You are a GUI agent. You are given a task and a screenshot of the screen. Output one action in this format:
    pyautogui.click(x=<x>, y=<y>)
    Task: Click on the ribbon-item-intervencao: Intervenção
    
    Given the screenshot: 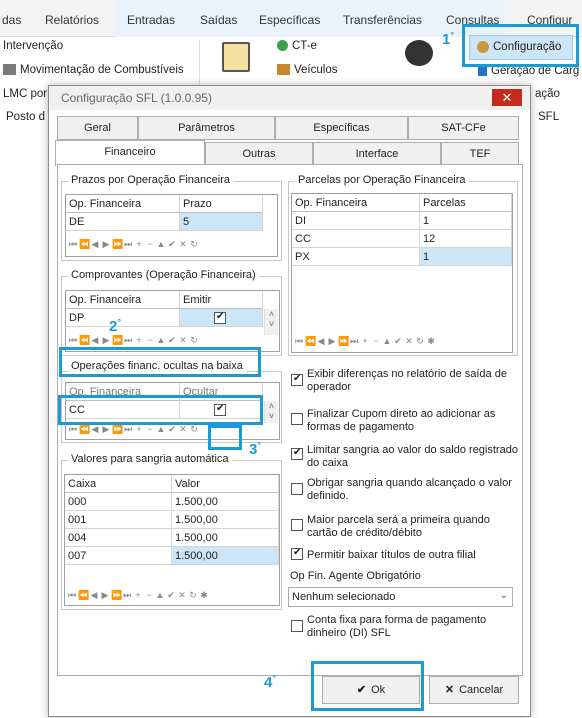 What is the action you would take?
    pyautogui.click(x=33, y=46)
    